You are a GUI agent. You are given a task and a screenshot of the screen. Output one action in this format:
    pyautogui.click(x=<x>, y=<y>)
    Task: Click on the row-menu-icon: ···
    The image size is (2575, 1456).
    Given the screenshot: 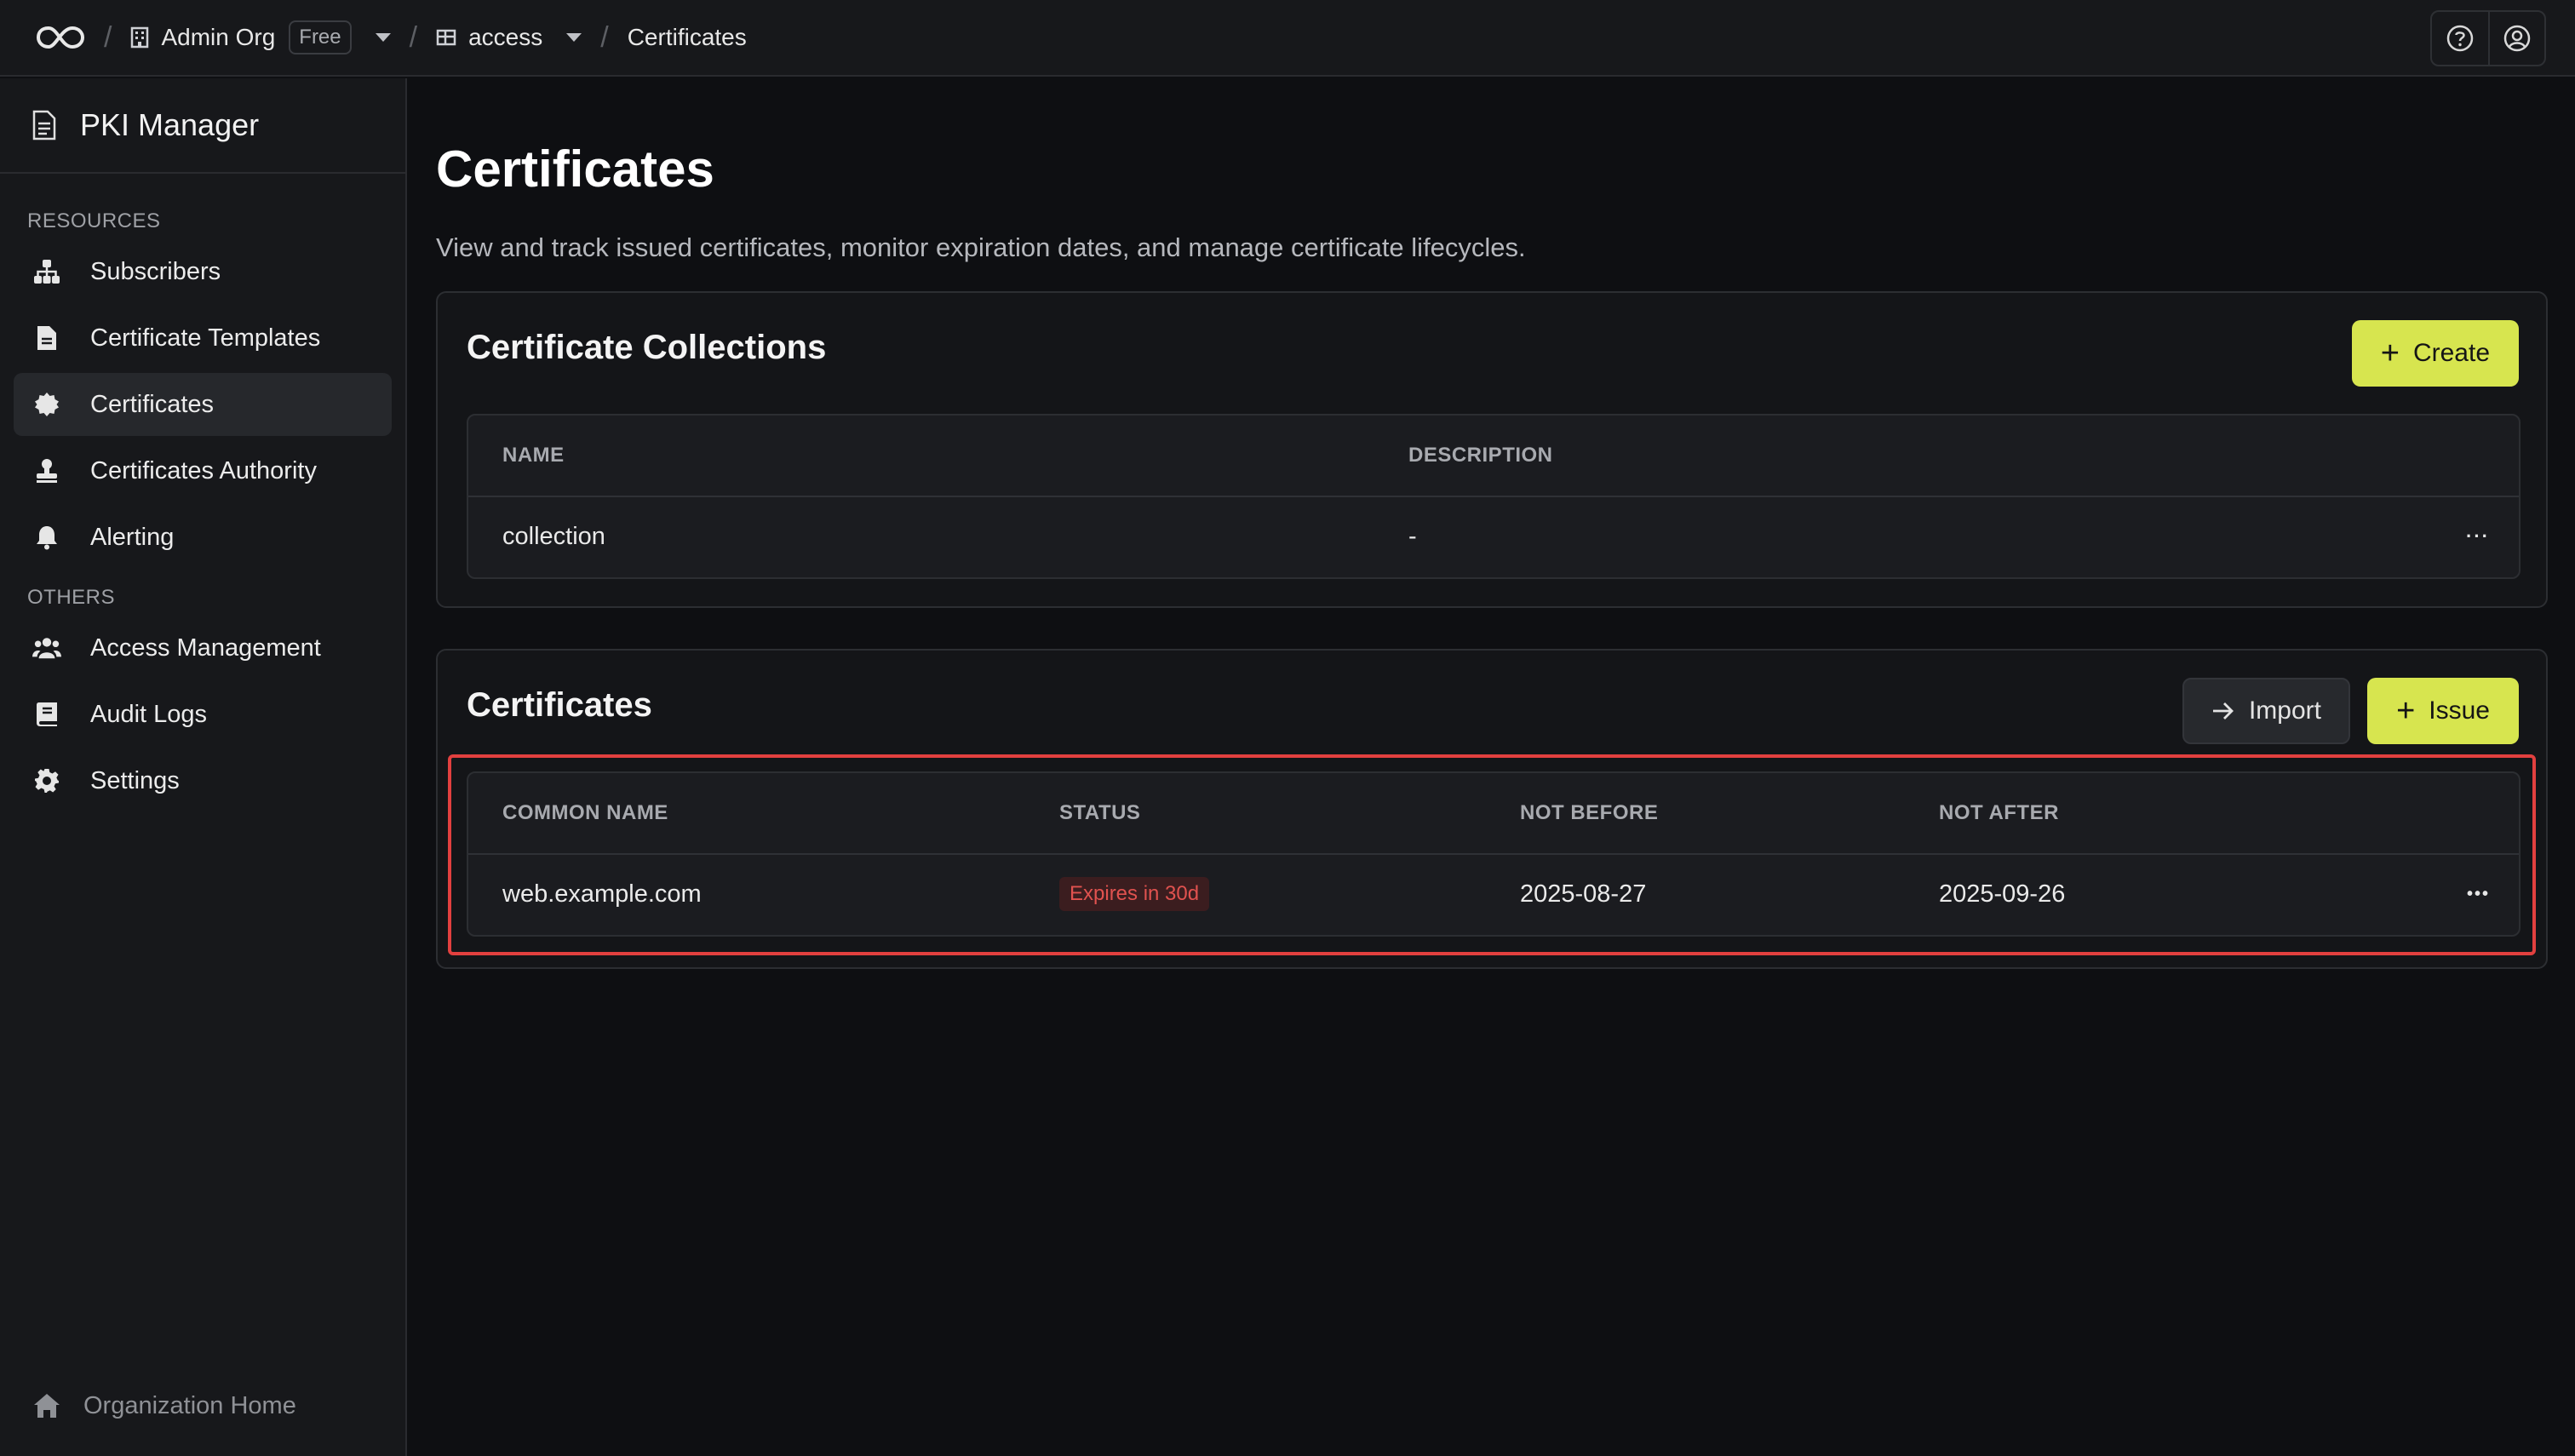 What is the action you would take?
    pyautogui.click(x=2478, y=536)
    